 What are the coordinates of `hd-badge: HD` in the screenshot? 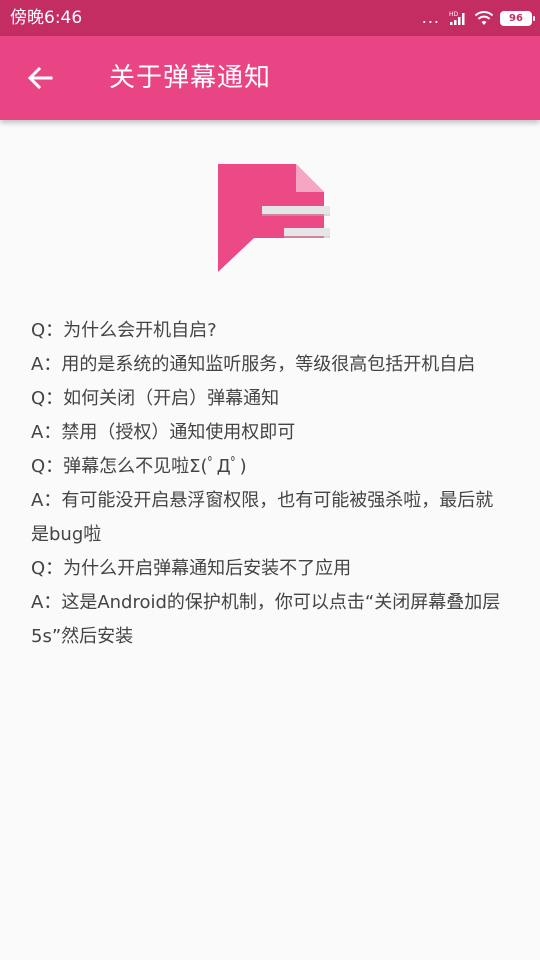 It's located at (454, 14).